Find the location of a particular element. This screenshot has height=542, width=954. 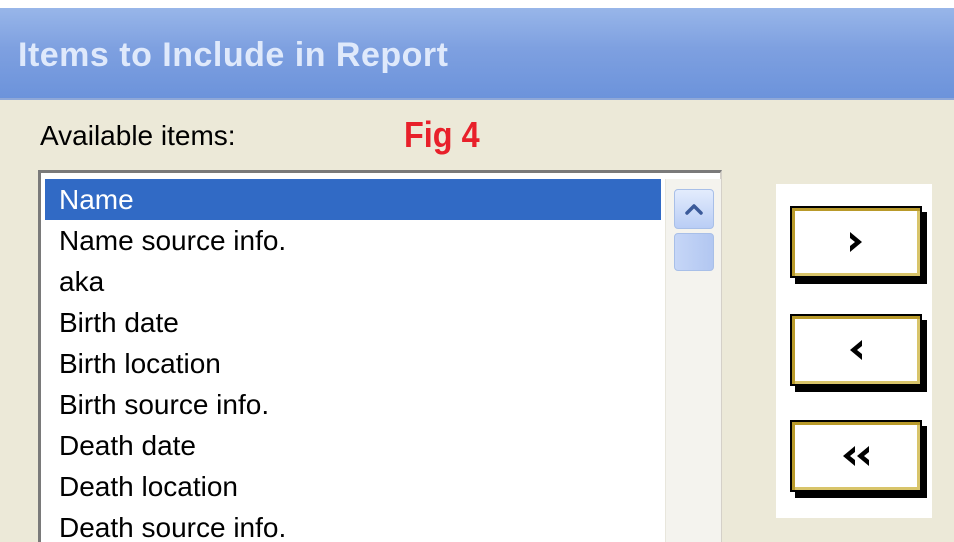

double-chevron-left-icon is located at coordinates (856, 456).